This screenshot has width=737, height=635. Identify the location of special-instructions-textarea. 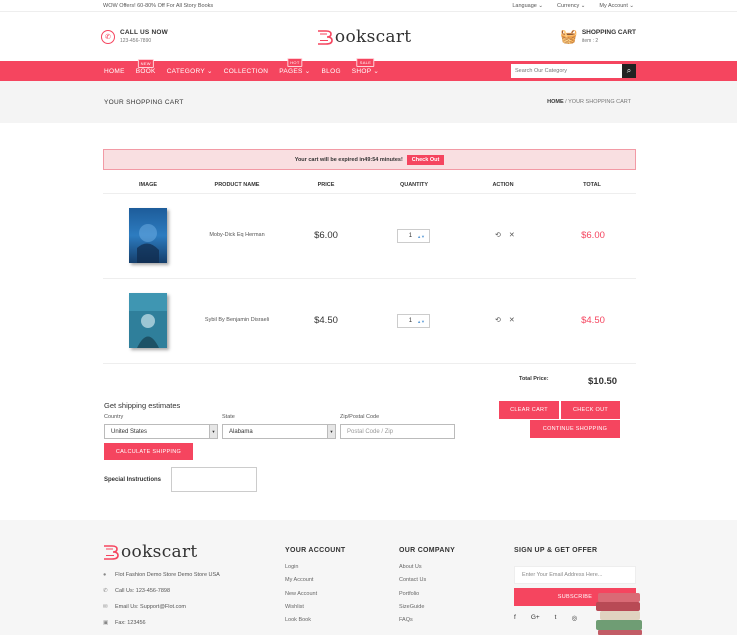
(214, 479).